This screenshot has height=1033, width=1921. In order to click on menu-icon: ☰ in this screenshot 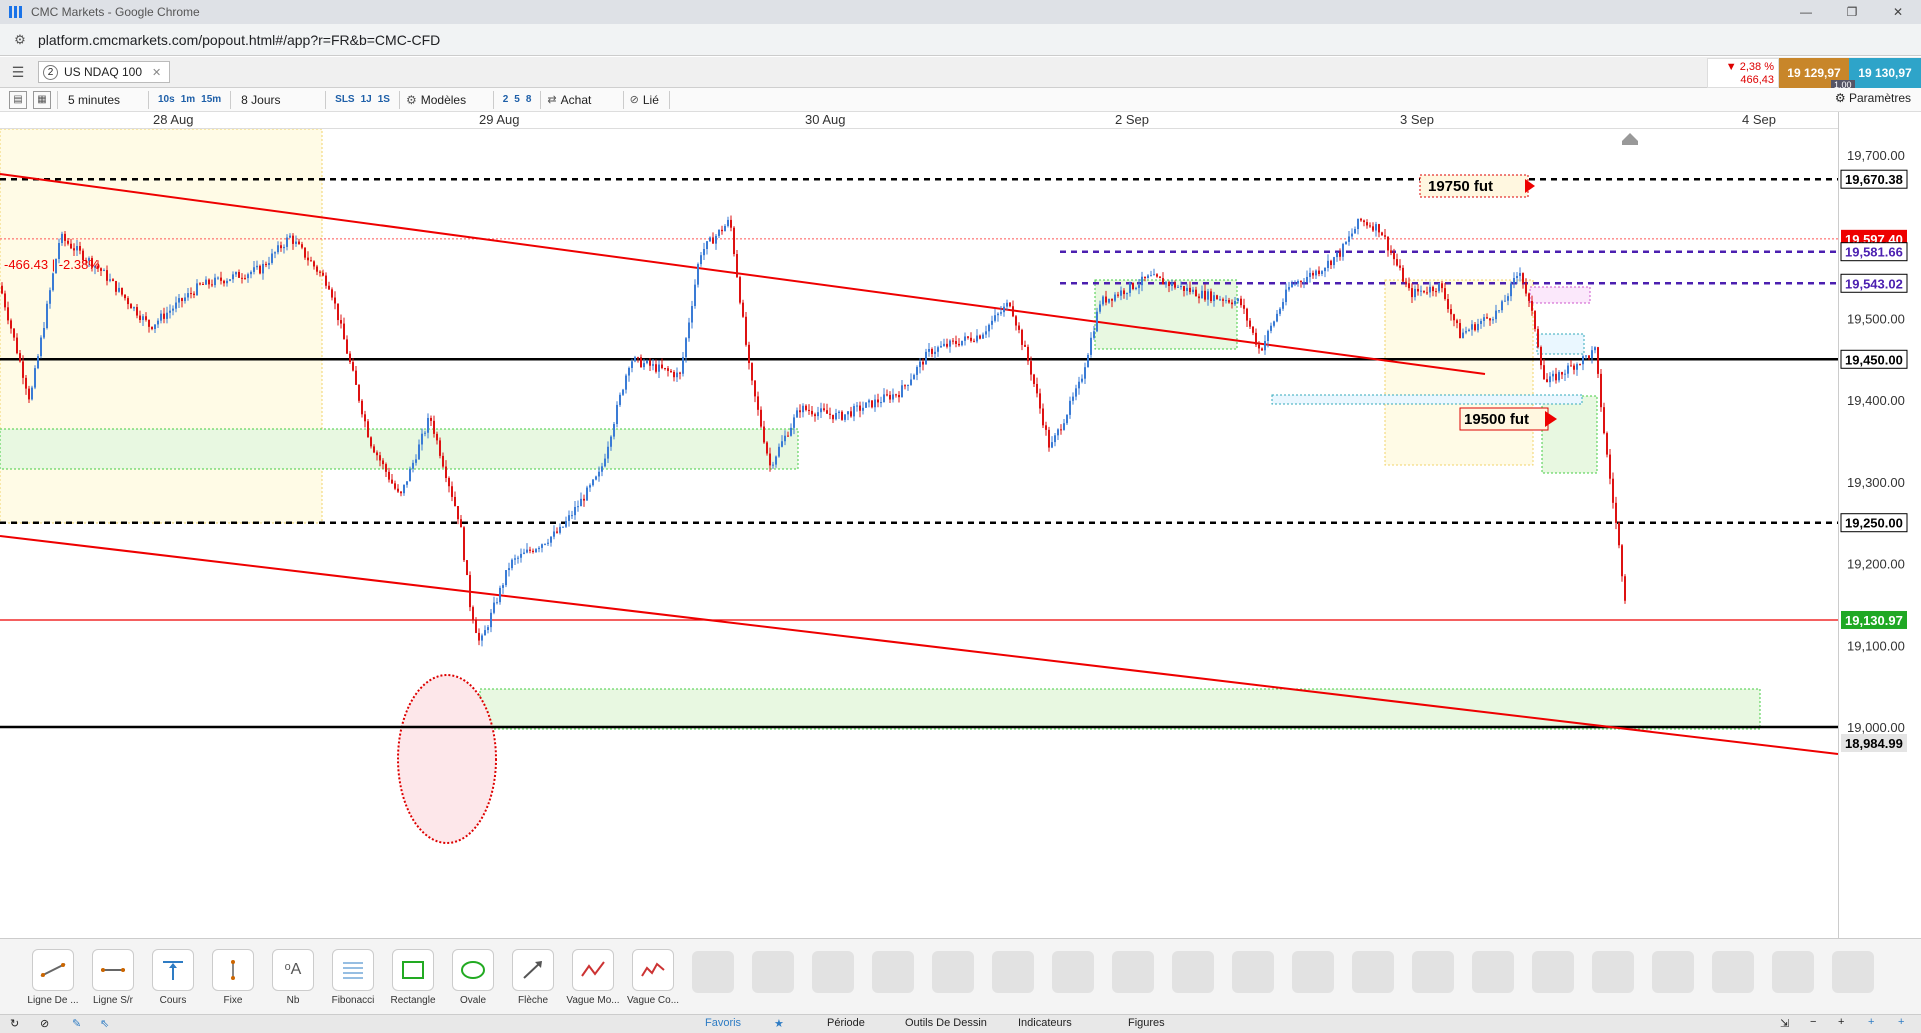, I will do `click(18, 72)`.